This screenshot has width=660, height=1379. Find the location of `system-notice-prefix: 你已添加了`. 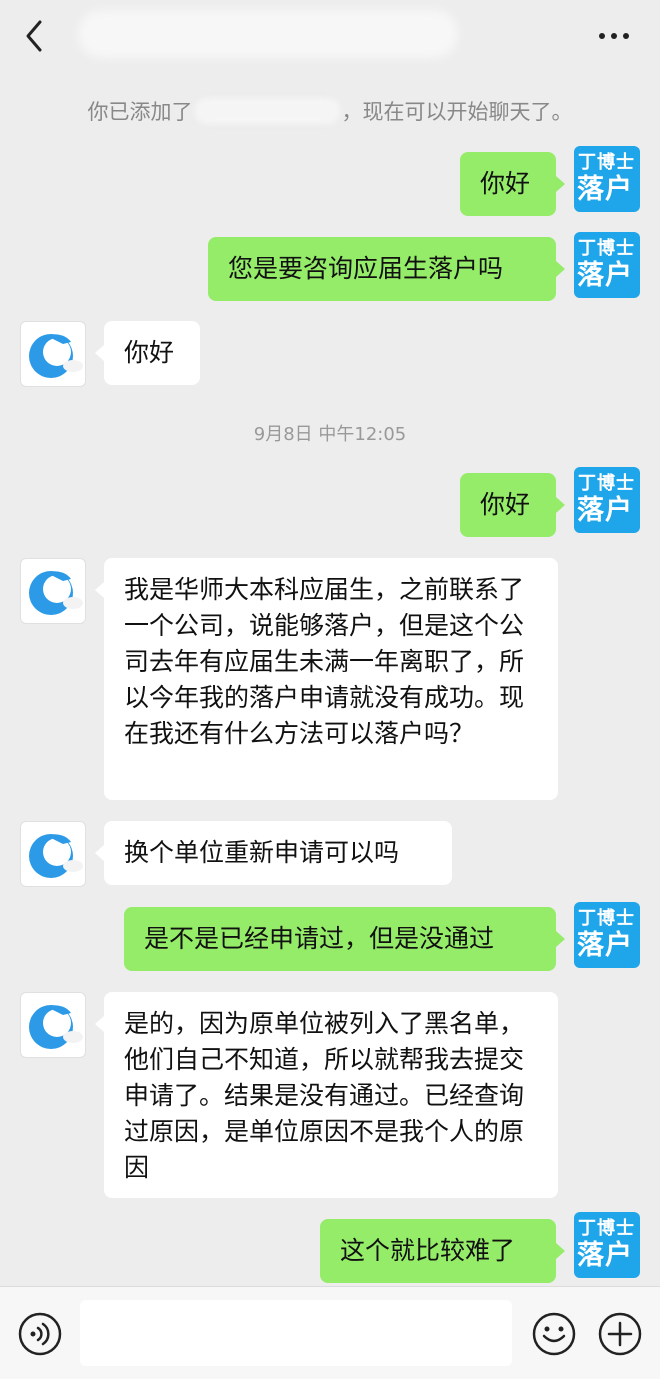

system-notice-prefix: 你已添加了 is located at coordinates (140, 112).